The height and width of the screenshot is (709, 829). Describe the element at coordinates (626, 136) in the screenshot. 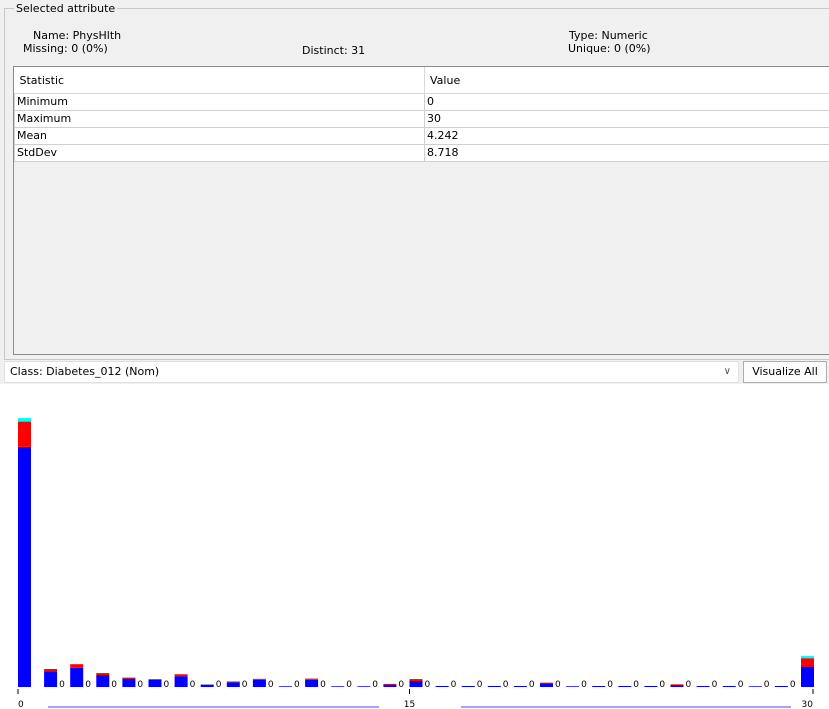

I see `value-cell: 4.242` at that location.